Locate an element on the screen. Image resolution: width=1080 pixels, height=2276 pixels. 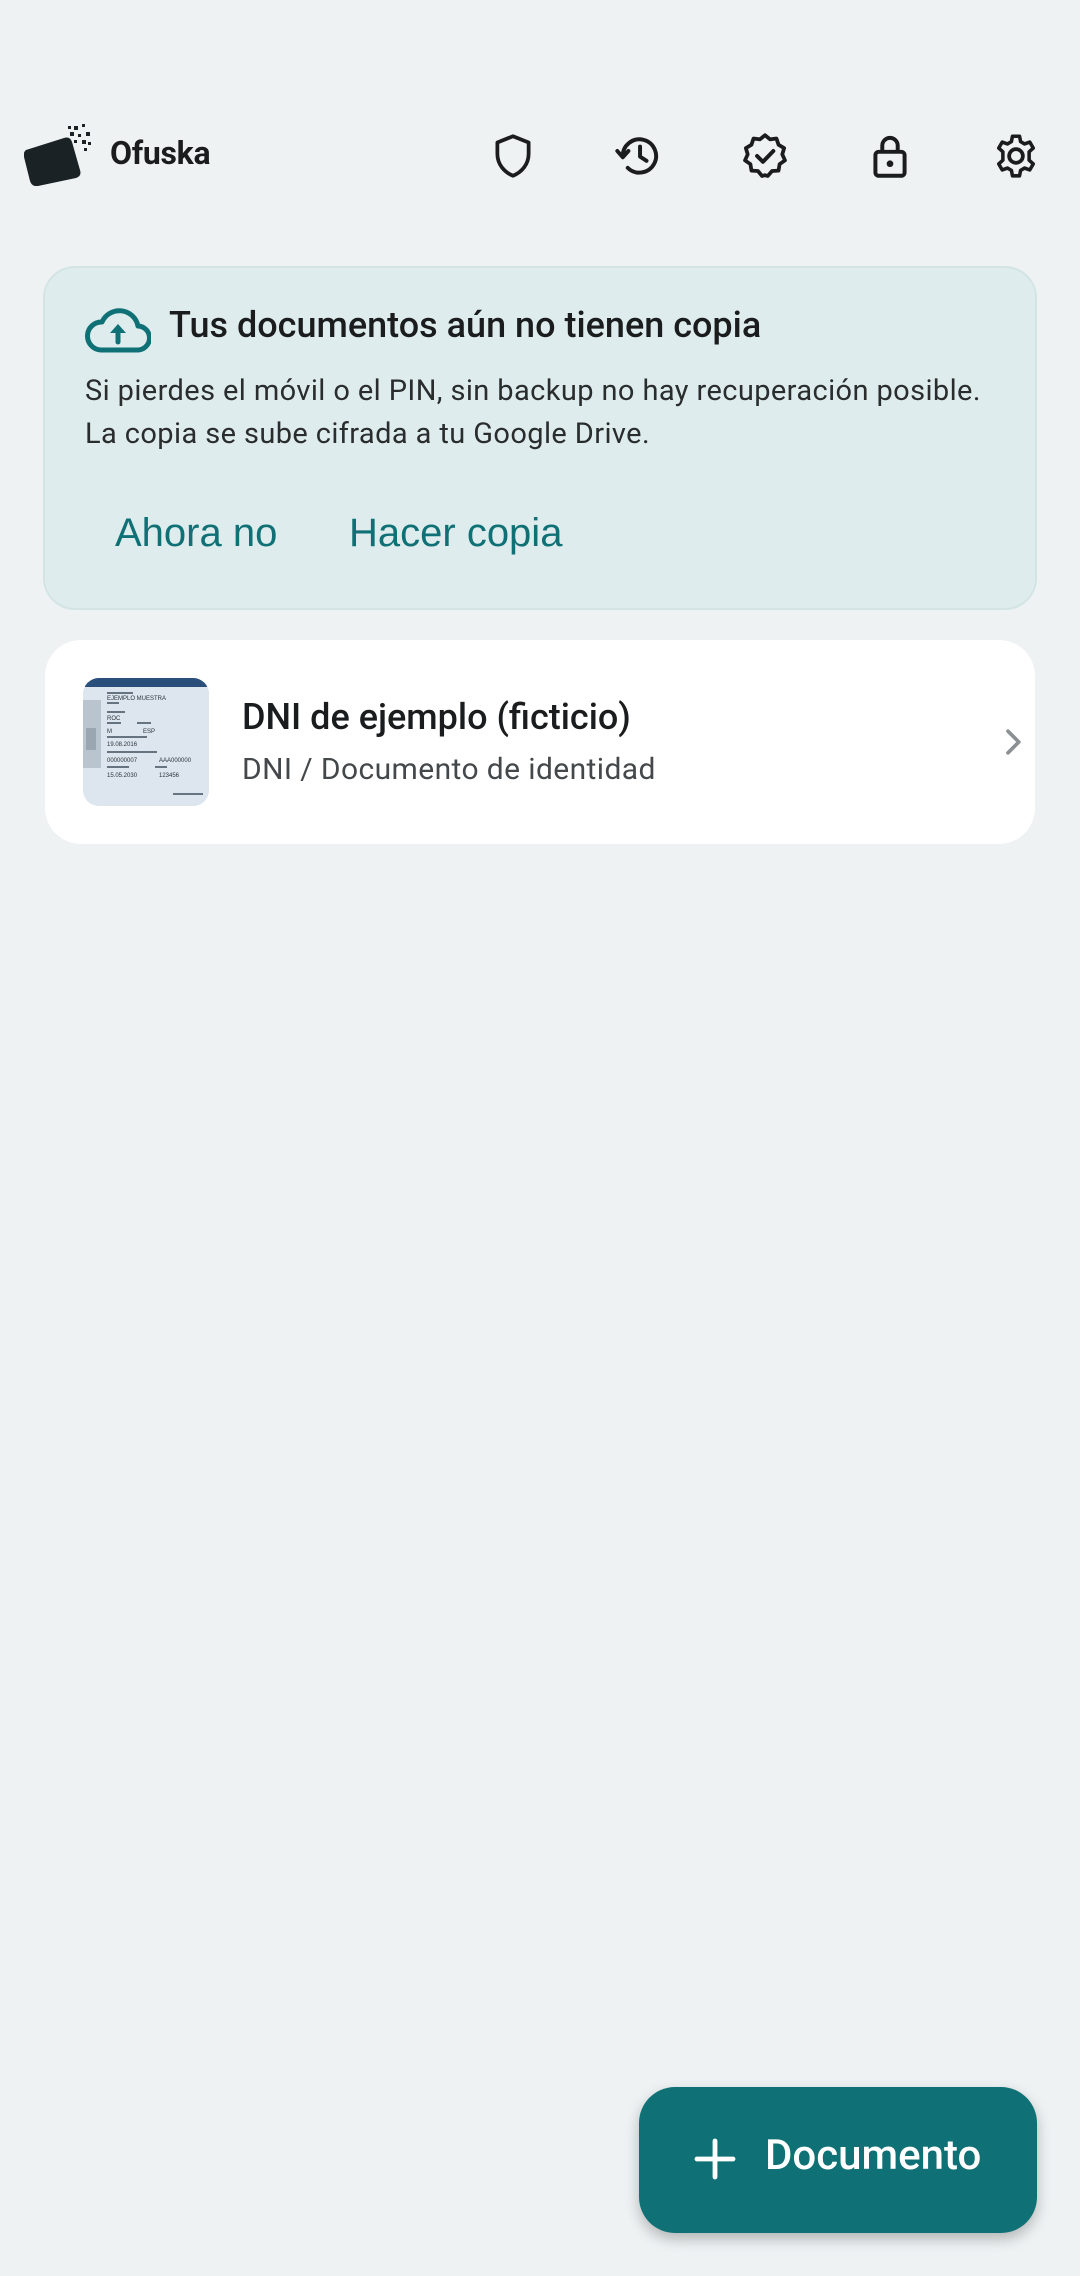
thumb-expiry: 15.05.2030 is located at coordinates (122, 776).